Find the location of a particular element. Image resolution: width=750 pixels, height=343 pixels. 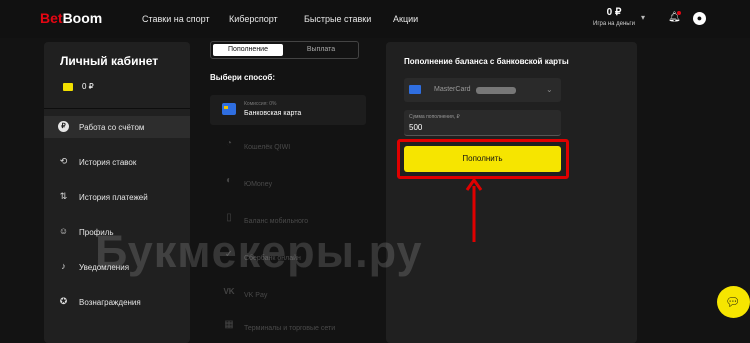

amount-input is located at coordinates (479, 127).